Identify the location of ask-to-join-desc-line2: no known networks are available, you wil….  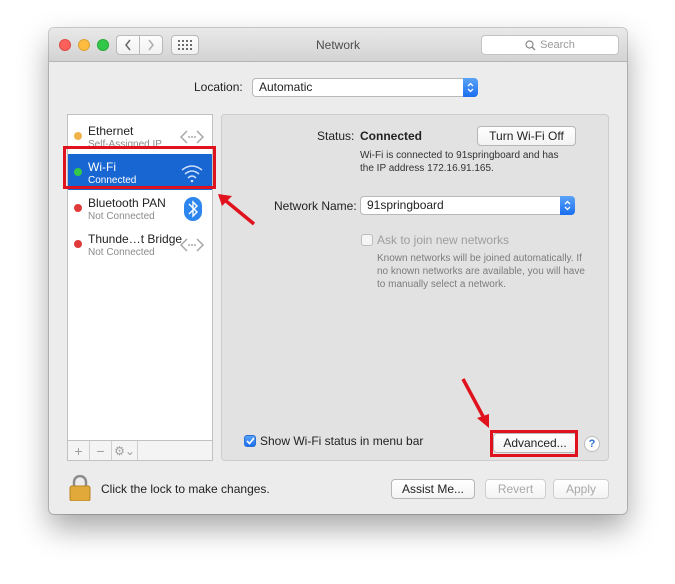
(481, 271).